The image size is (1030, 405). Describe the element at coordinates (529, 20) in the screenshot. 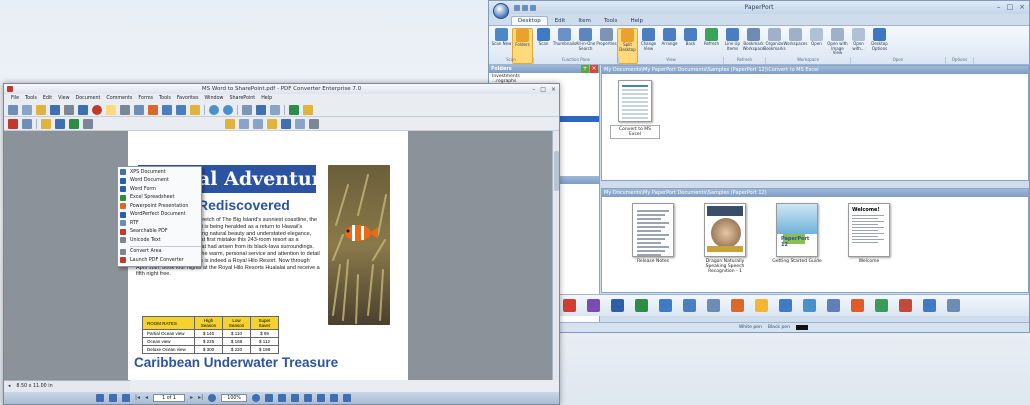

I see `tab-desktop: Desktop` at that location.